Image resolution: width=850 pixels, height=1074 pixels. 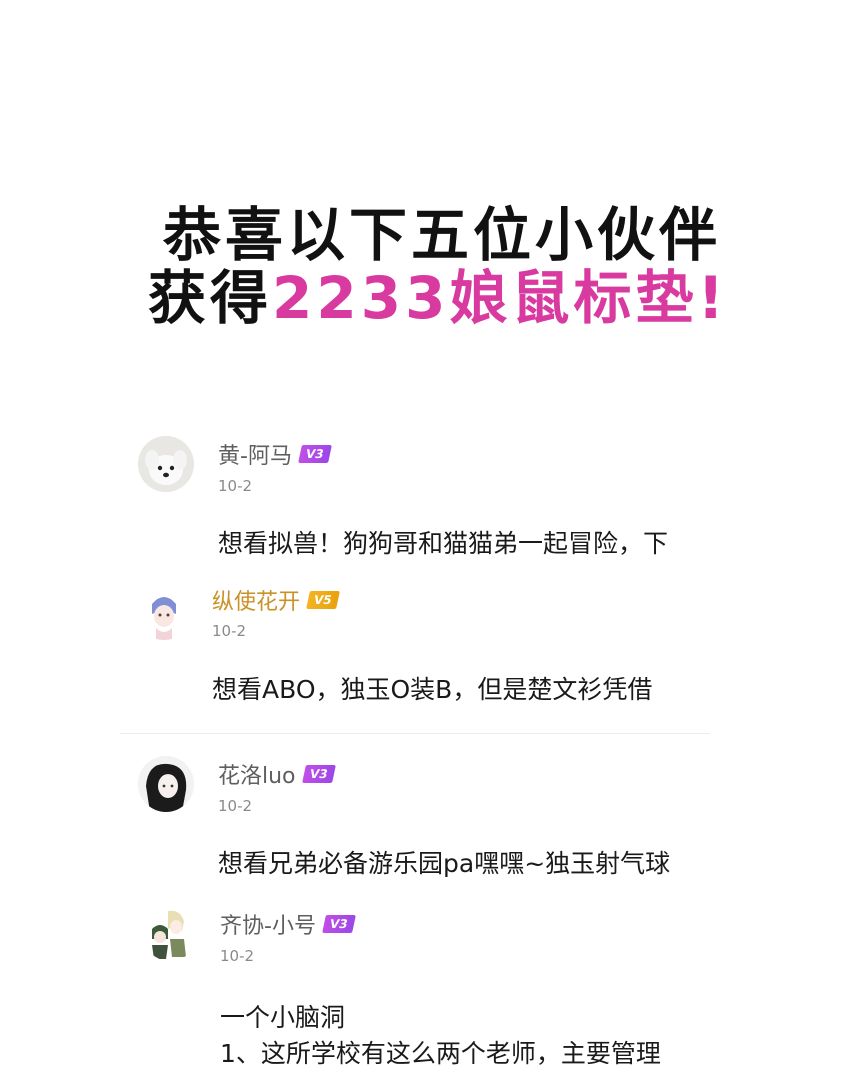 I want to click on comment-text-line-1: 一个小脑洞, so click(x=283, y=1017).